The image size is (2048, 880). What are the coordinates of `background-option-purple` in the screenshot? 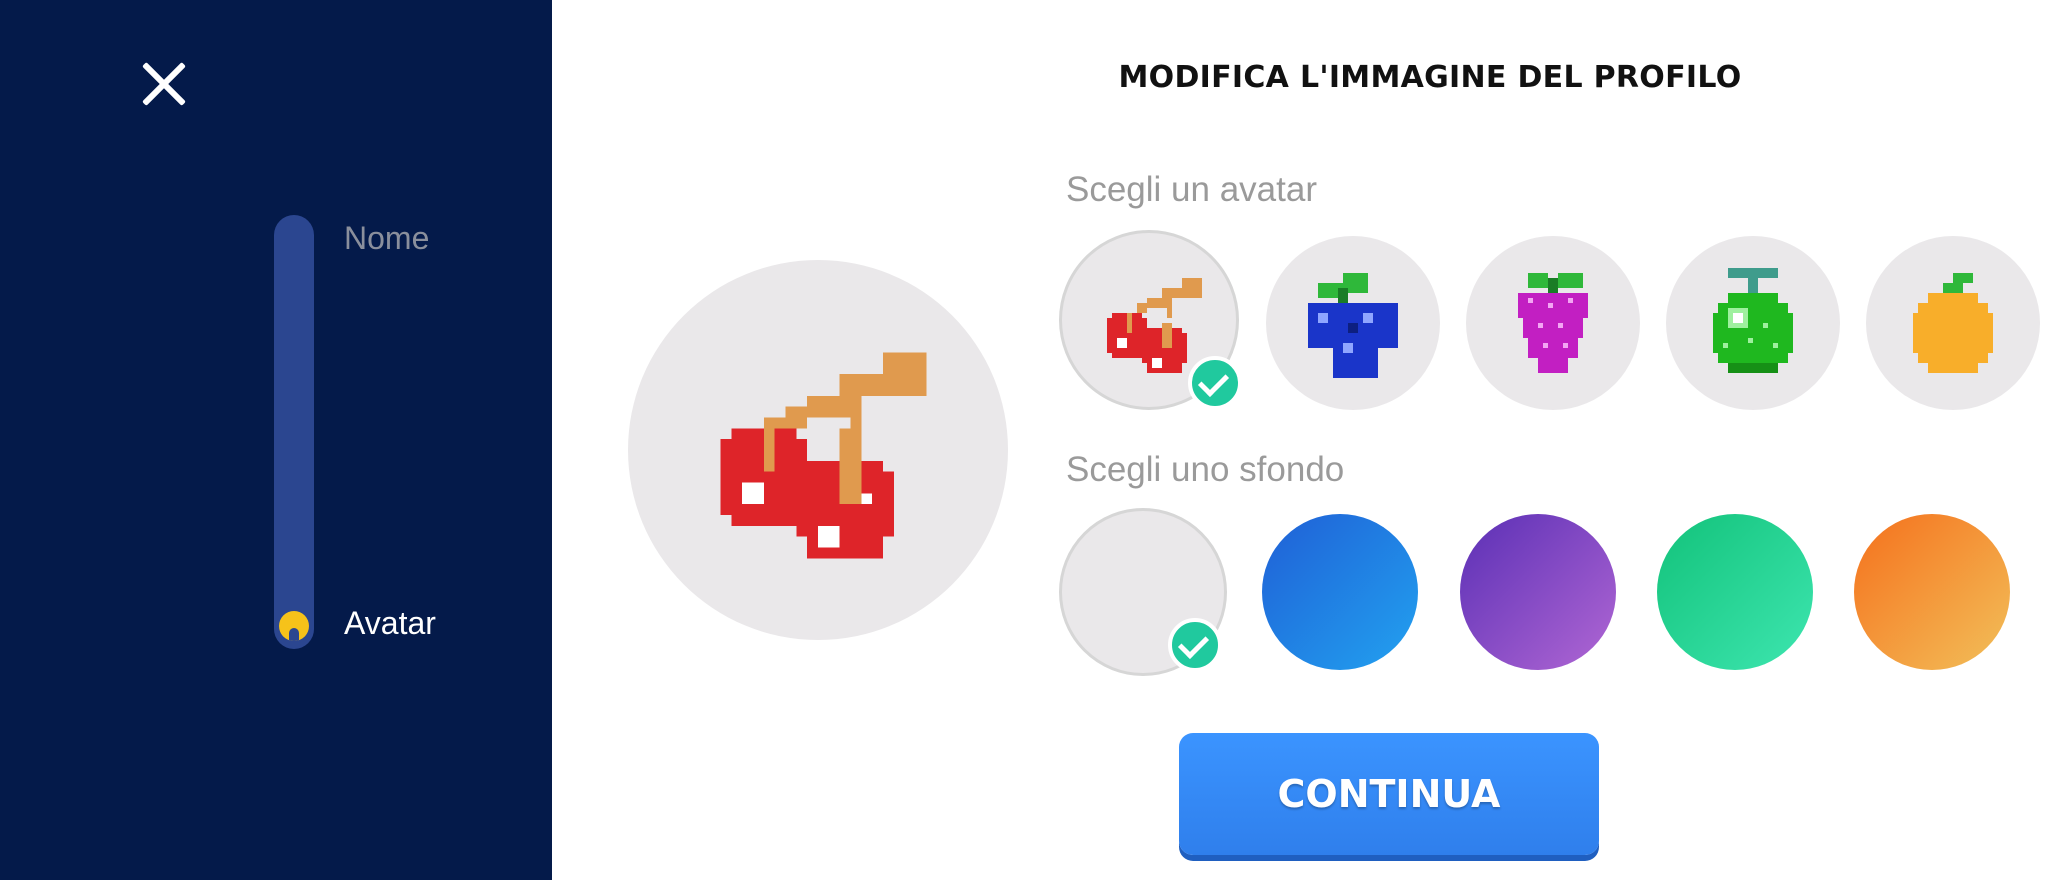 It's located at (1538, 592).